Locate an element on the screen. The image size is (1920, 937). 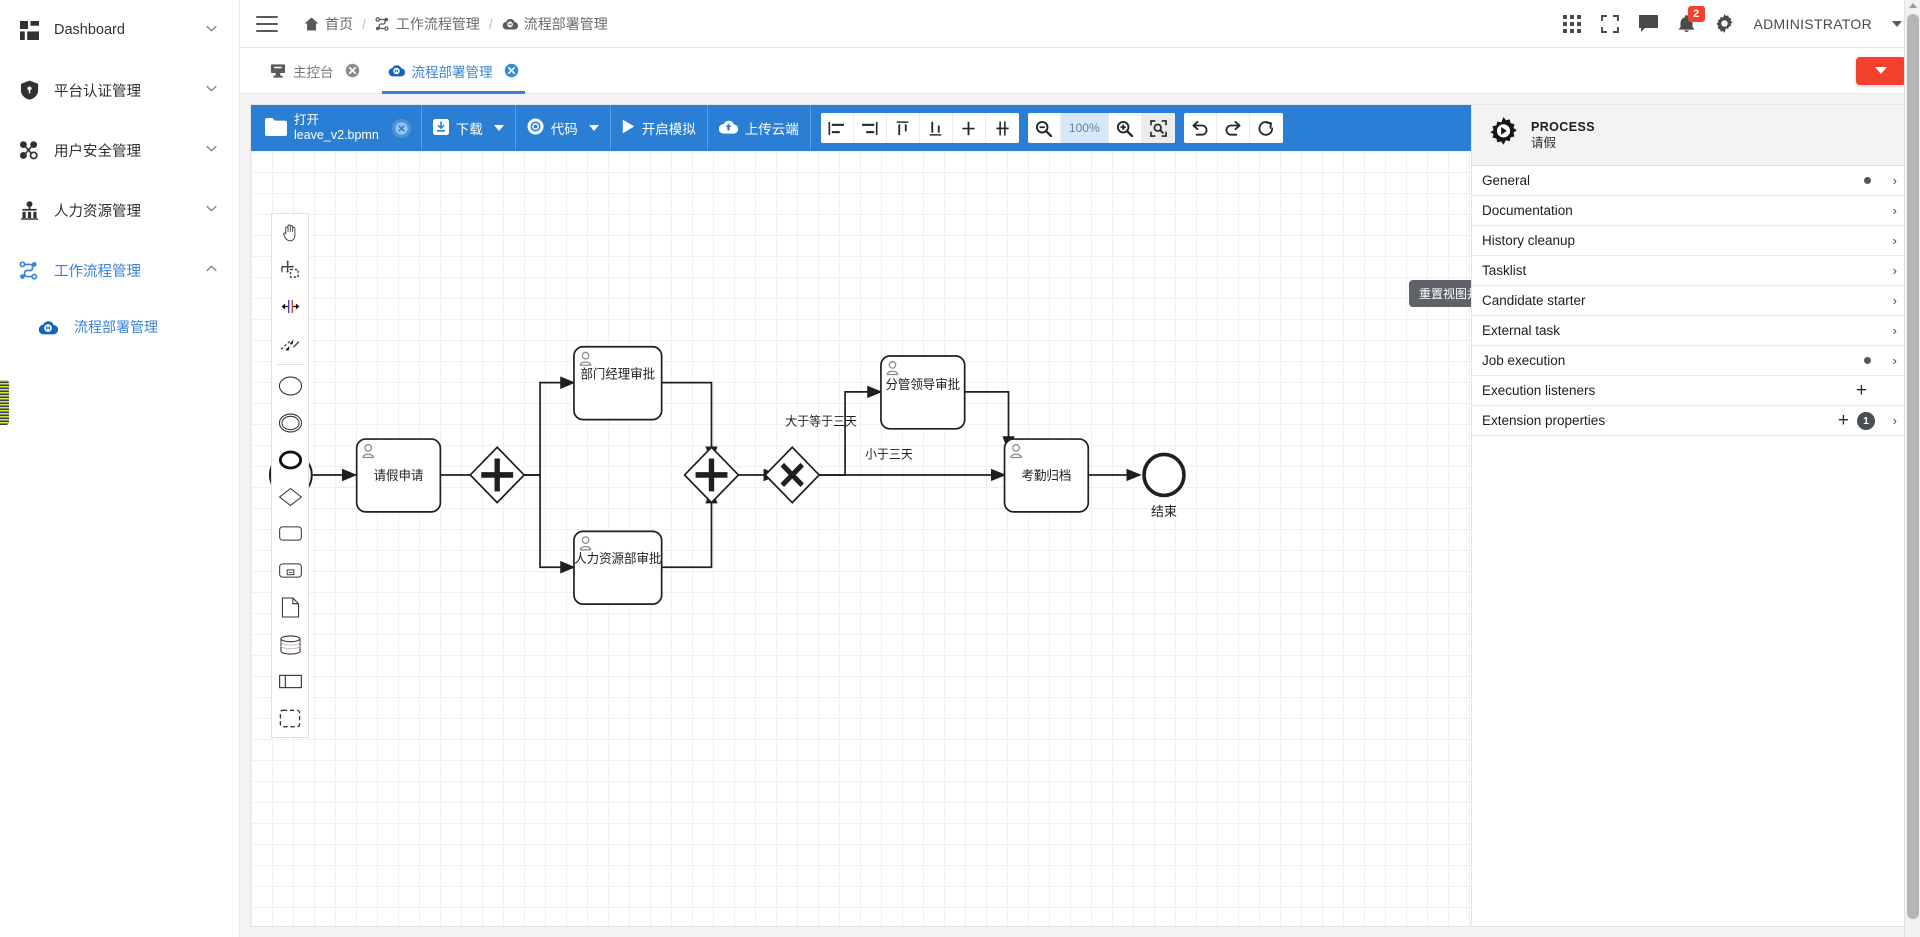
prop-group-candidate-starter: Candidate starter › is located at coordinates (1691, 301).